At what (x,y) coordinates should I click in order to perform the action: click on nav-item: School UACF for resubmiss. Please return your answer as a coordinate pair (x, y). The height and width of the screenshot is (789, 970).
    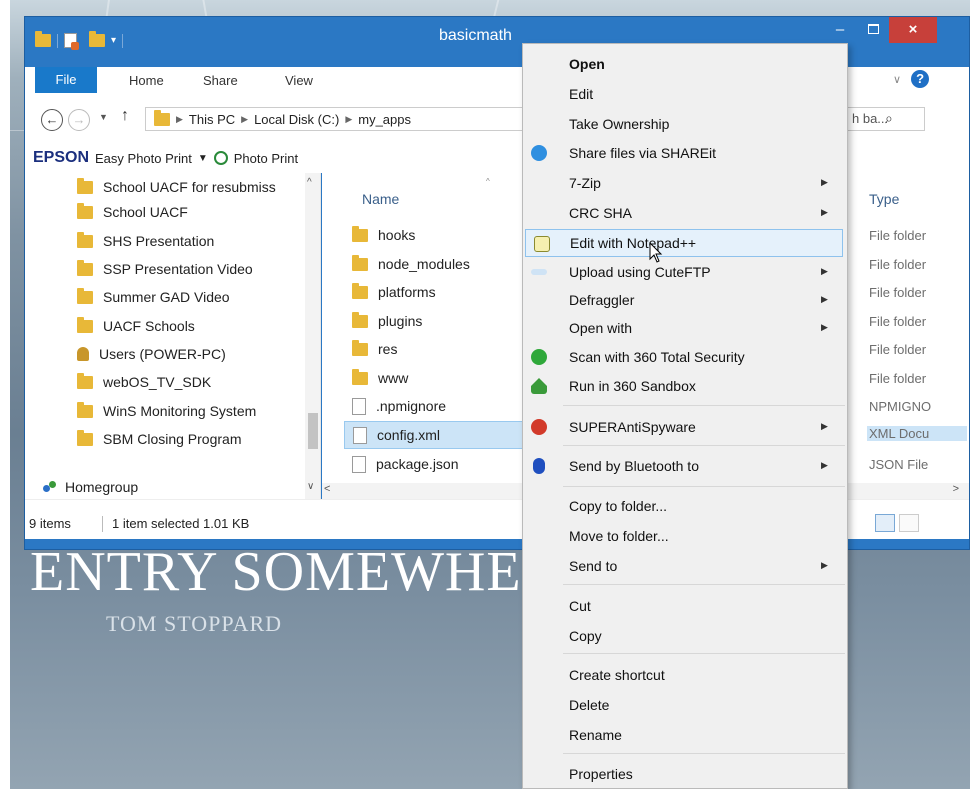
    Looking at the image, I should click on (176, 187).